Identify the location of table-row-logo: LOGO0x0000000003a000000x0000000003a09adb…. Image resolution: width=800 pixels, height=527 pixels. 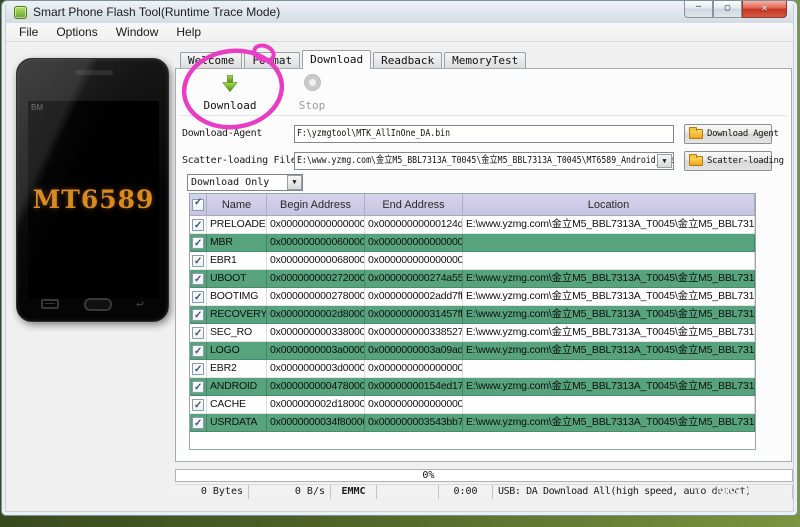
(472, 351).